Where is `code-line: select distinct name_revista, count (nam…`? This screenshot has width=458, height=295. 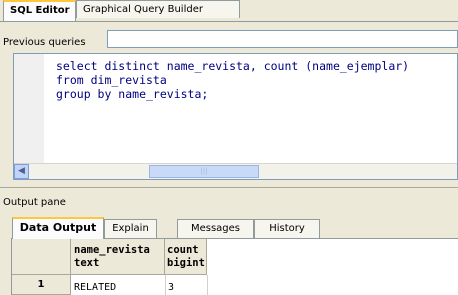 code-line: select distinct name_revista, count (nam… is located at coordinates (233, 66).